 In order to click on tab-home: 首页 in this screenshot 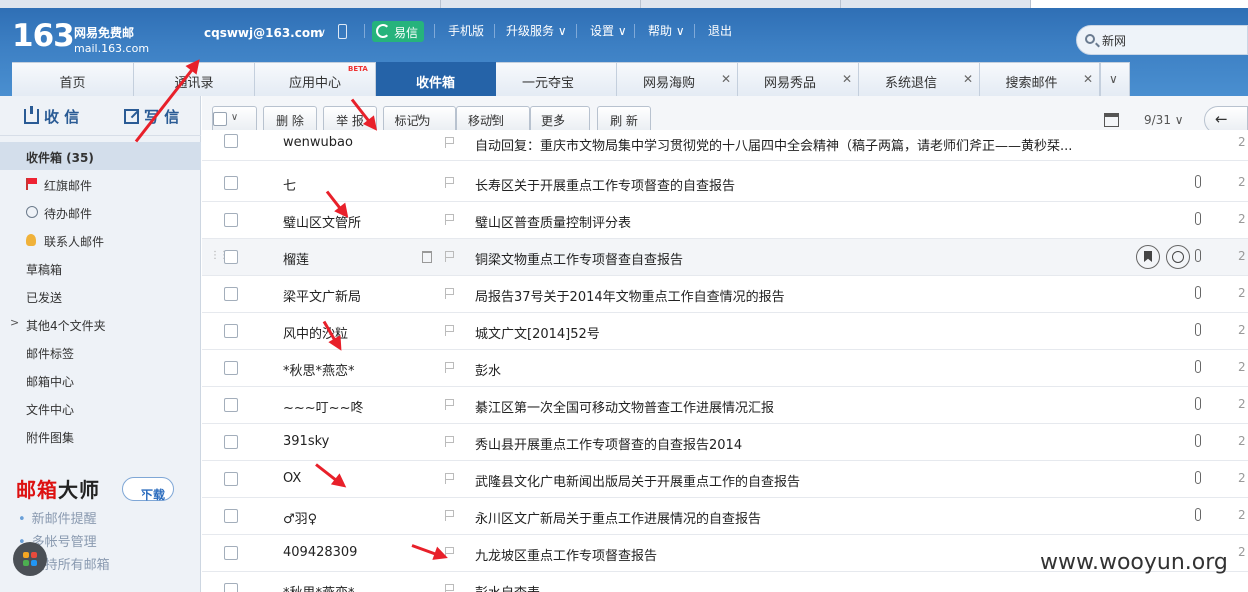, I will do `click(73, 79)`.